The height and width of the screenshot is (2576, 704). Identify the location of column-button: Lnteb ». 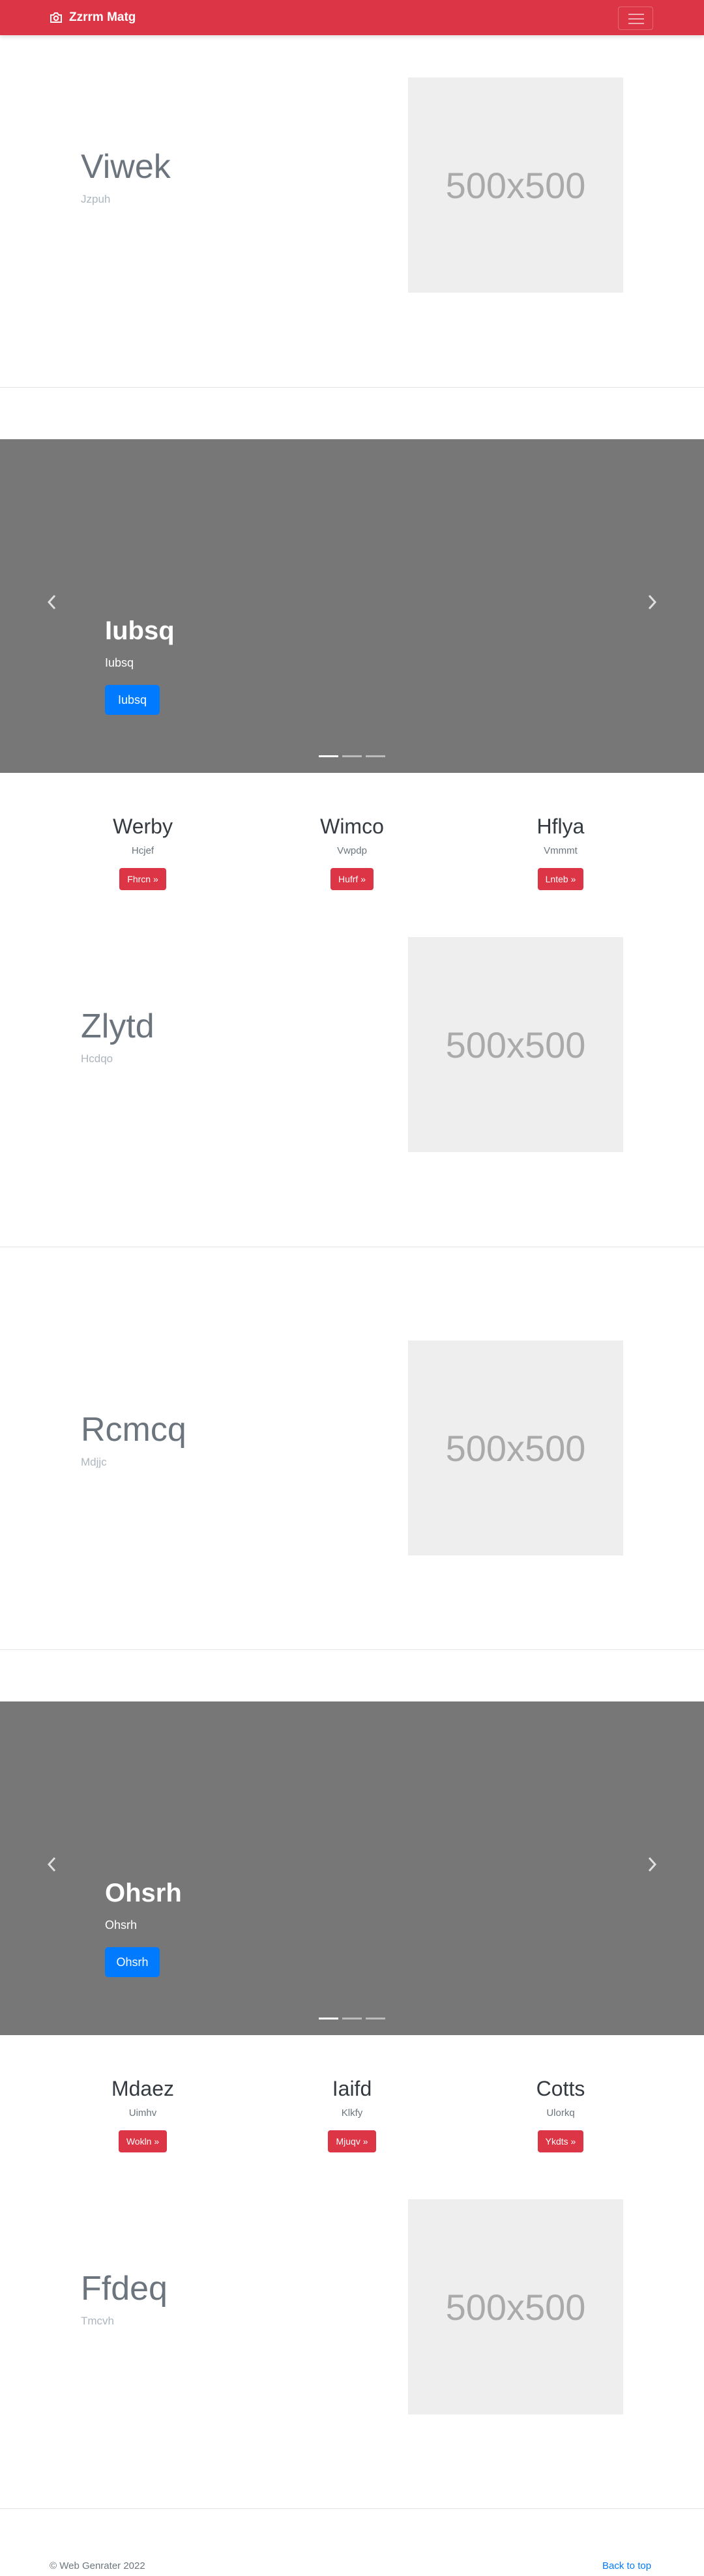
(561, 879).